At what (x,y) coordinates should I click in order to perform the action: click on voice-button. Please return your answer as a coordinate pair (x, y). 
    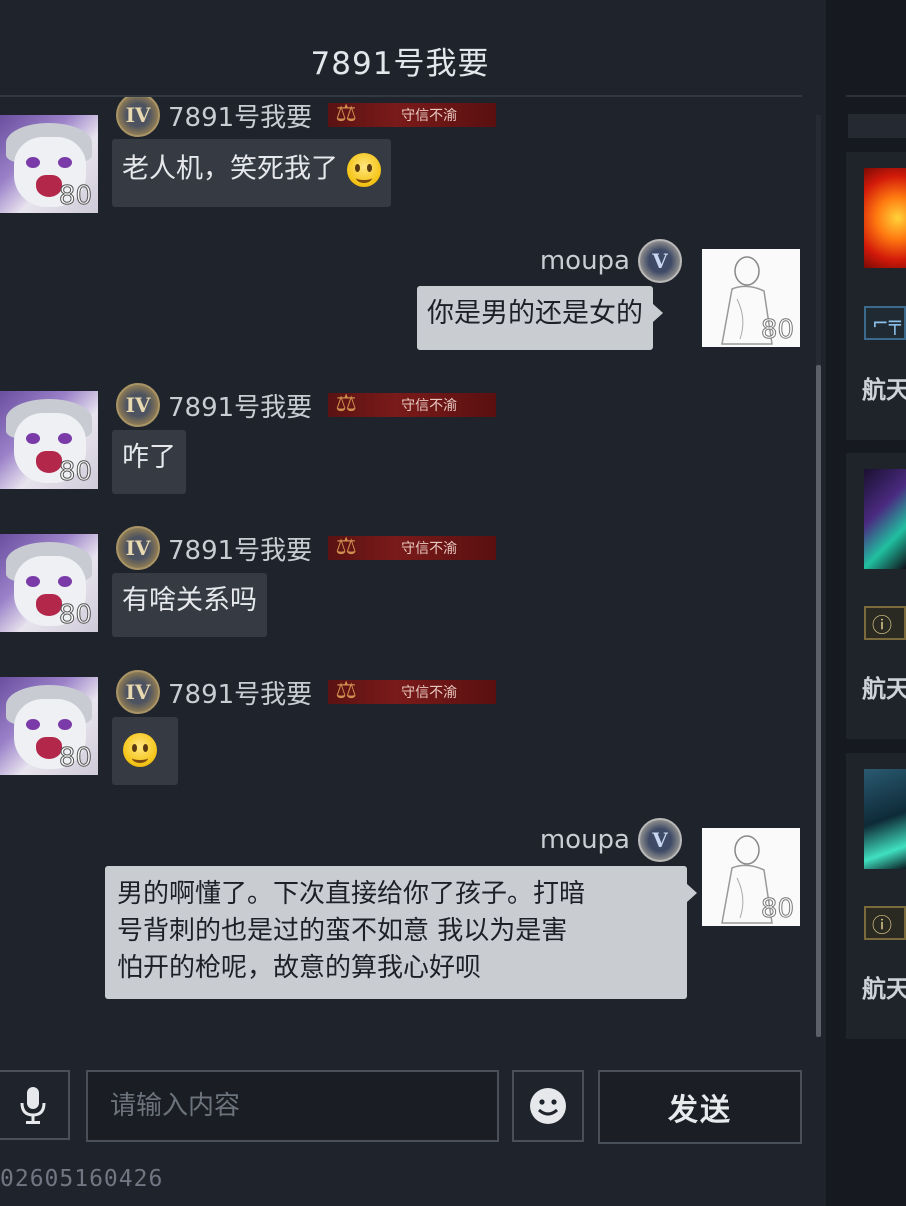
    Looking at the image, I should click on (35, 1105).